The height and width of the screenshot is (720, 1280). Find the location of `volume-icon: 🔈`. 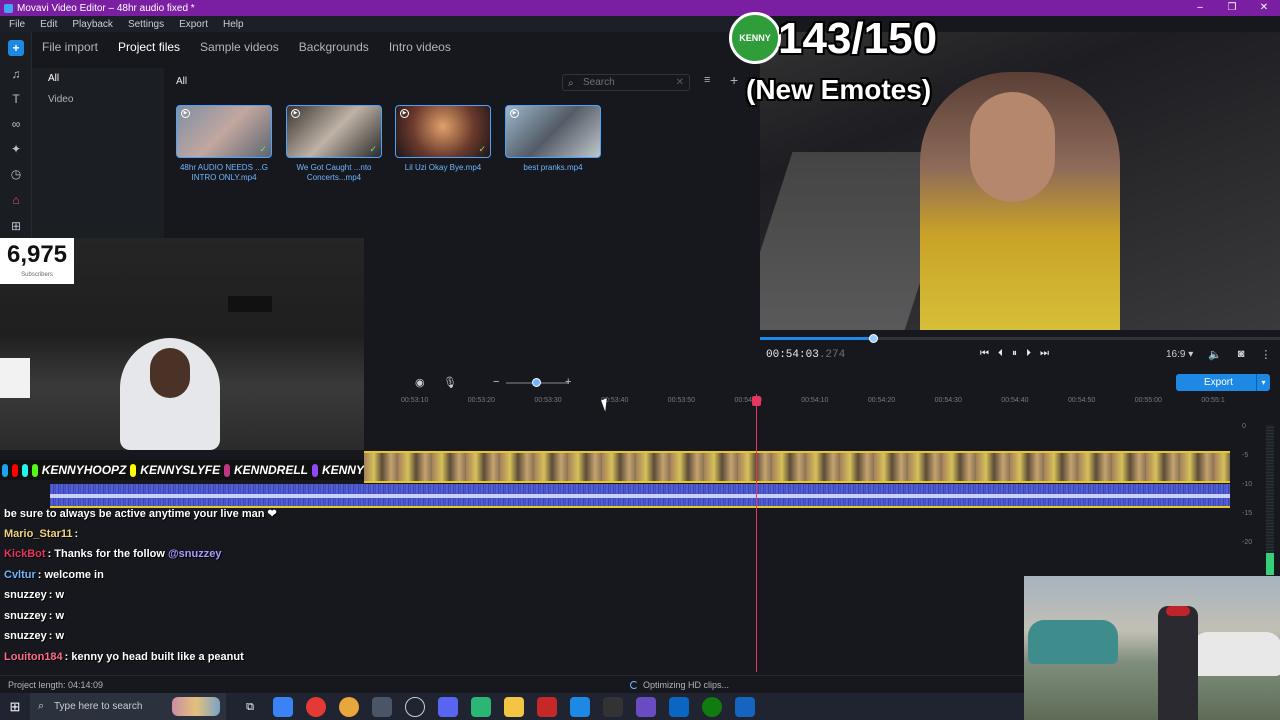

volume-icon: 🔈 is located at coordinates (1215, 354).